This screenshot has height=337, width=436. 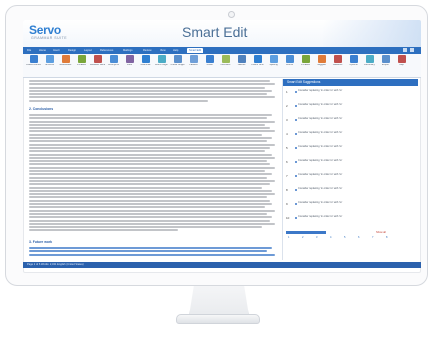 I want to click on suggestion-pager: Show all 1 2 3 4 5 6 7 8, so click(x=350, y=237).